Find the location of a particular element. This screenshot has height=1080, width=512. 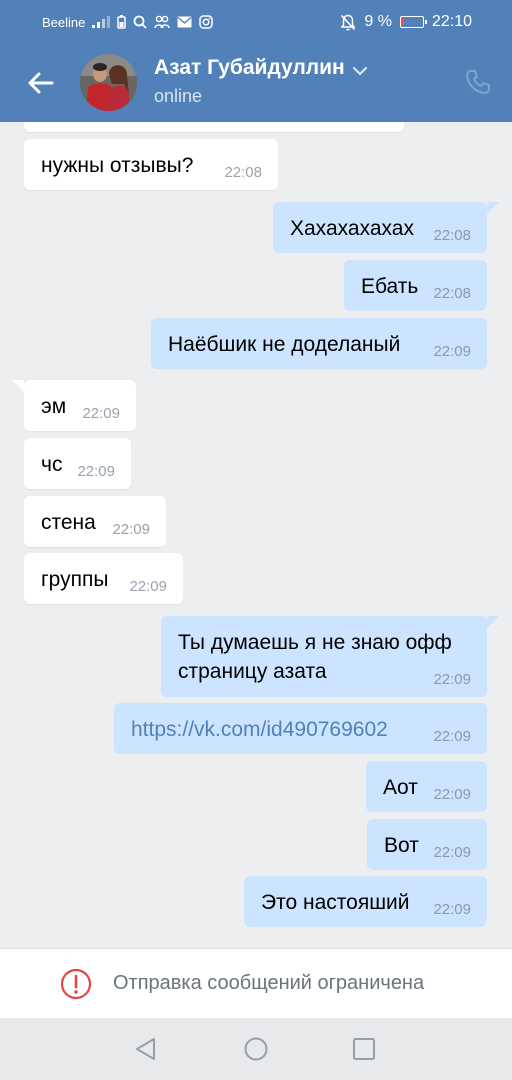

message-incoming: группы 22:09 is located at coordinates (103, 578).